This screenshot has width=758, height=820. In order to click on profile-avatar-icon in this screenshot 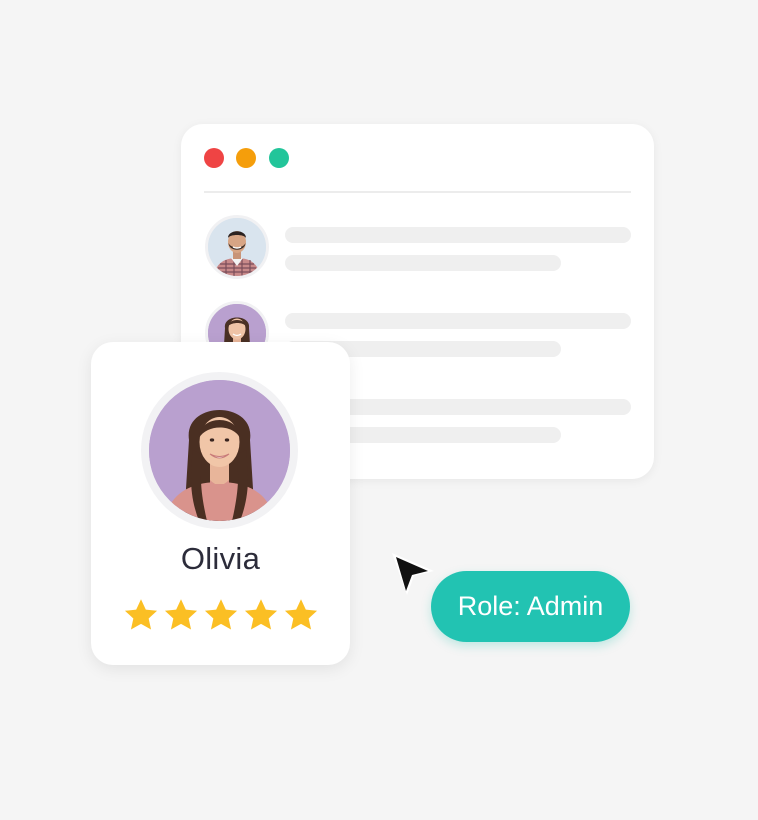, I will do `click(219, 450)`.